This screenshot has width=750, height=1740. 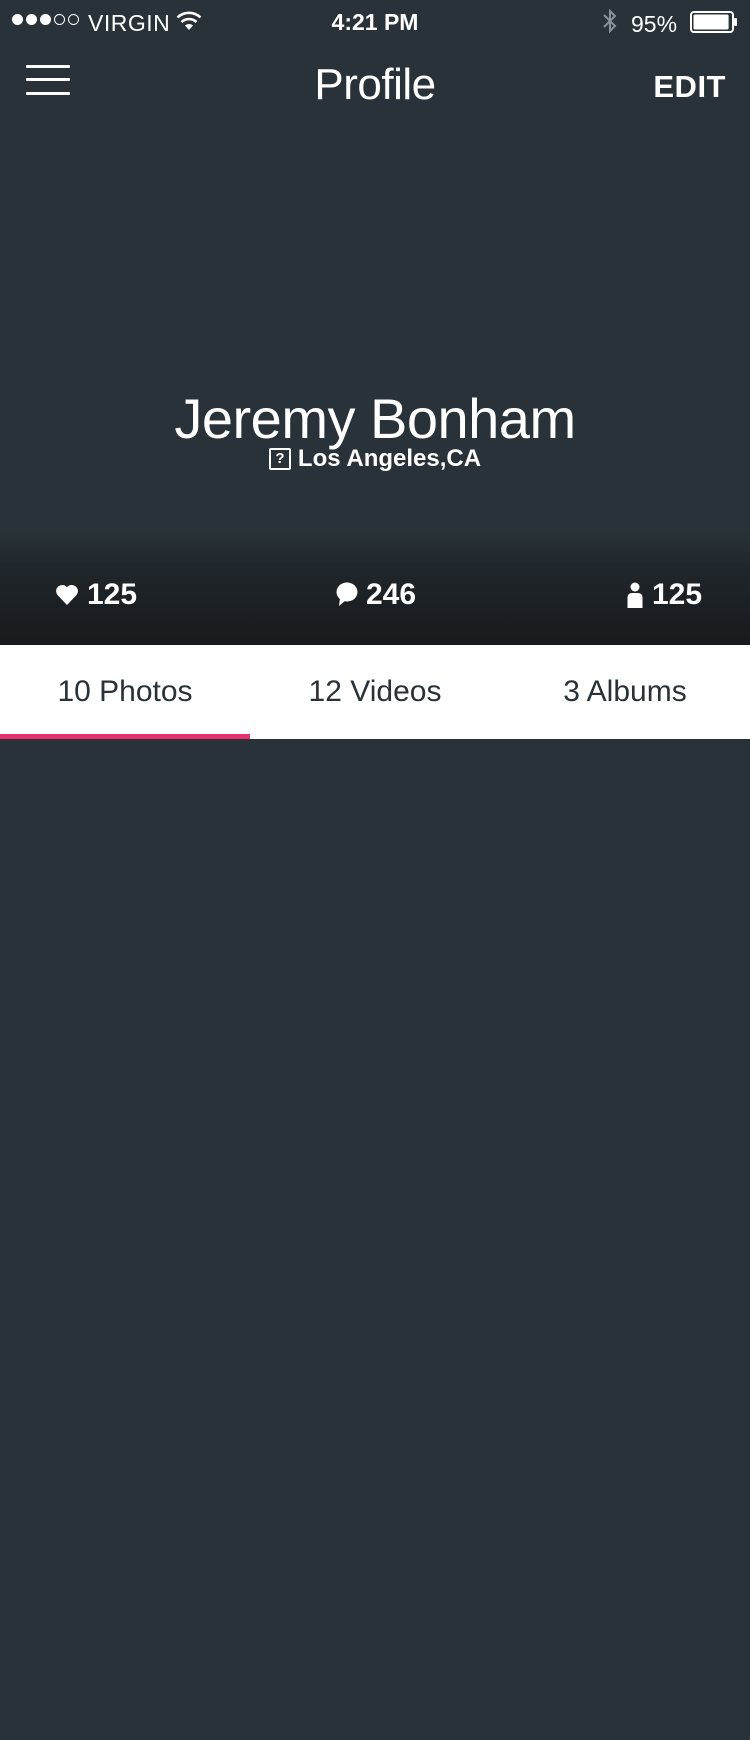 I want to click on profile-name: Jeremy Bonham, so click(x=375, y=418).